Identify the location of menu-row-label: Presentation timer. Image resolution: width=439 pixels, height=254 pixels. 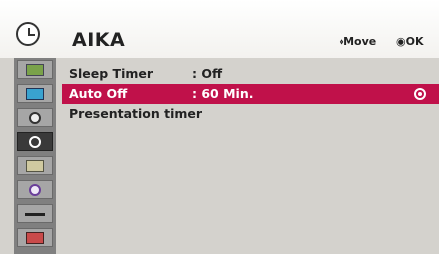
(136, 113).